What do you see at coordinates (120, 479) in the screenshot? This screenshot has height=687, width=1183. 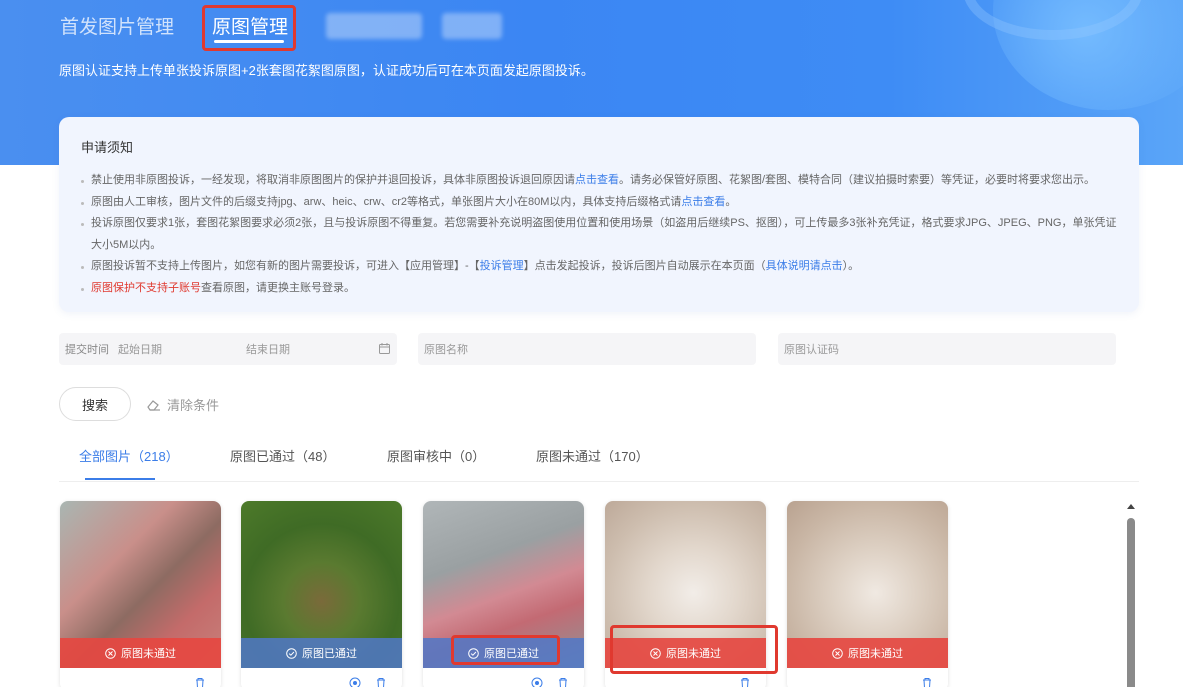 I see `active-tab-indicator` at bounding box center [120, 479].